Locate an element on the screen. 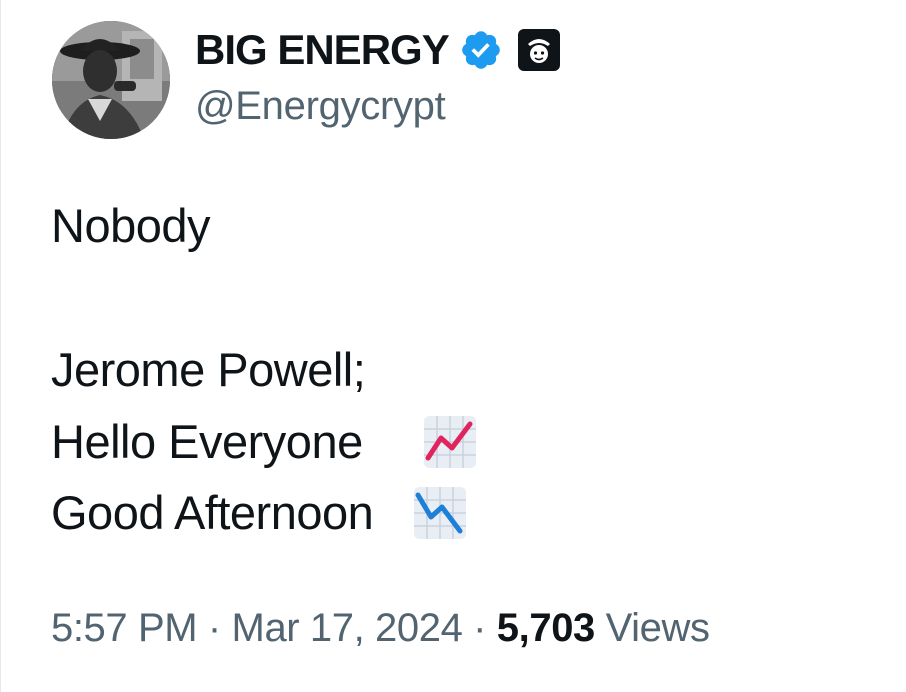 Image resolution: width=906 pixels, height=692 pixels. display-name: BIG ENERGY is located at coordinates (322, 50).